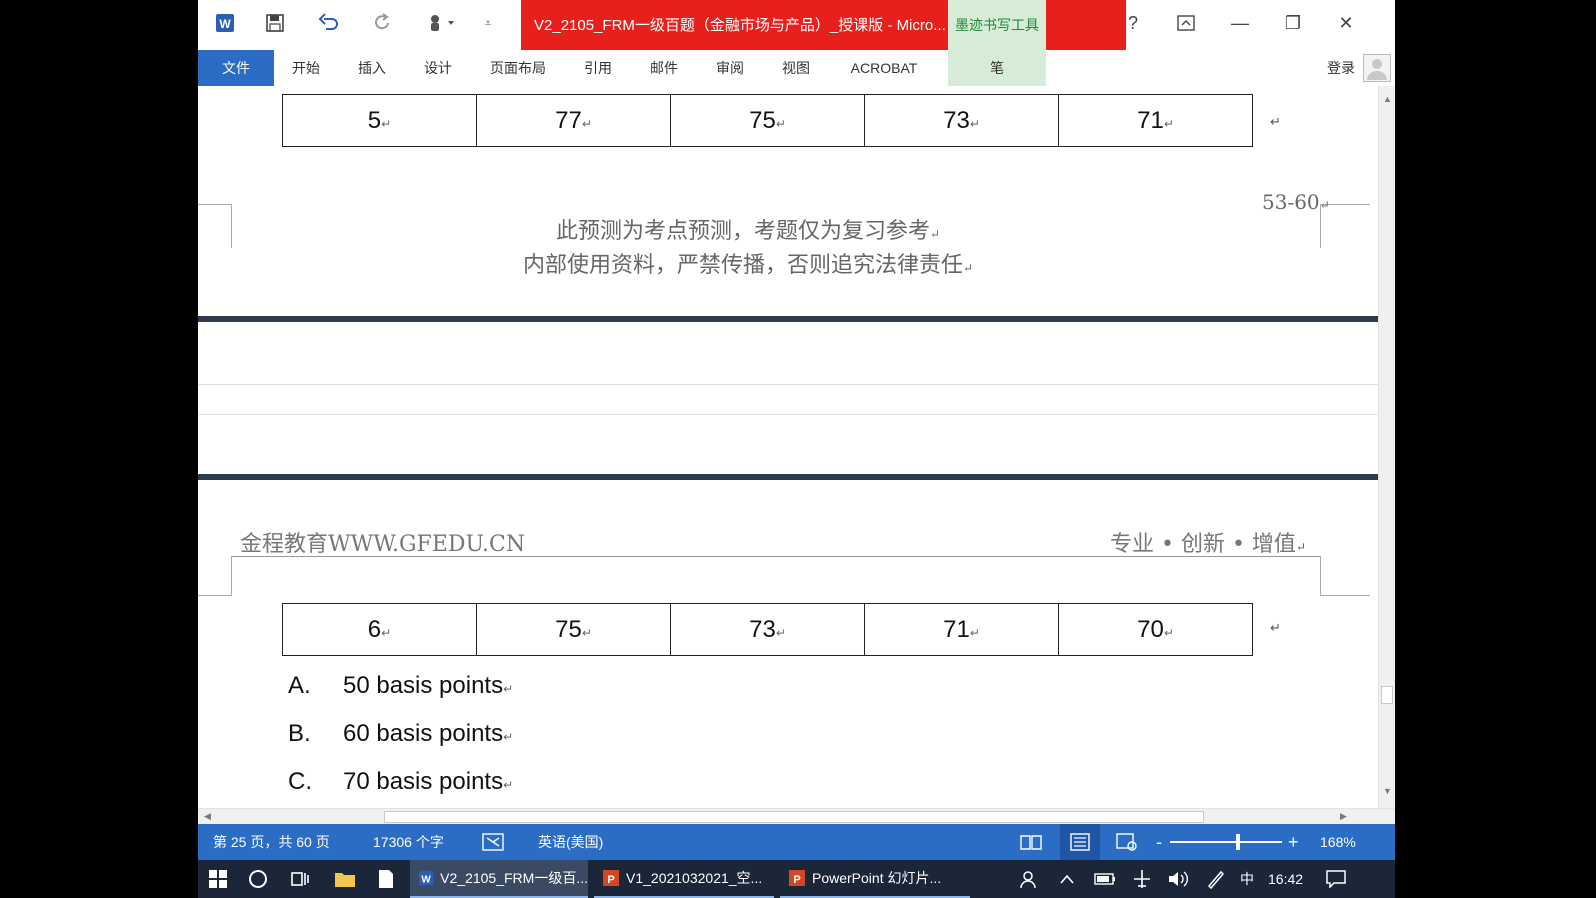  What do you see at coordinates (383, 23) in the screenshot?
I see `redo-icon` at bounding box center [383, 23].